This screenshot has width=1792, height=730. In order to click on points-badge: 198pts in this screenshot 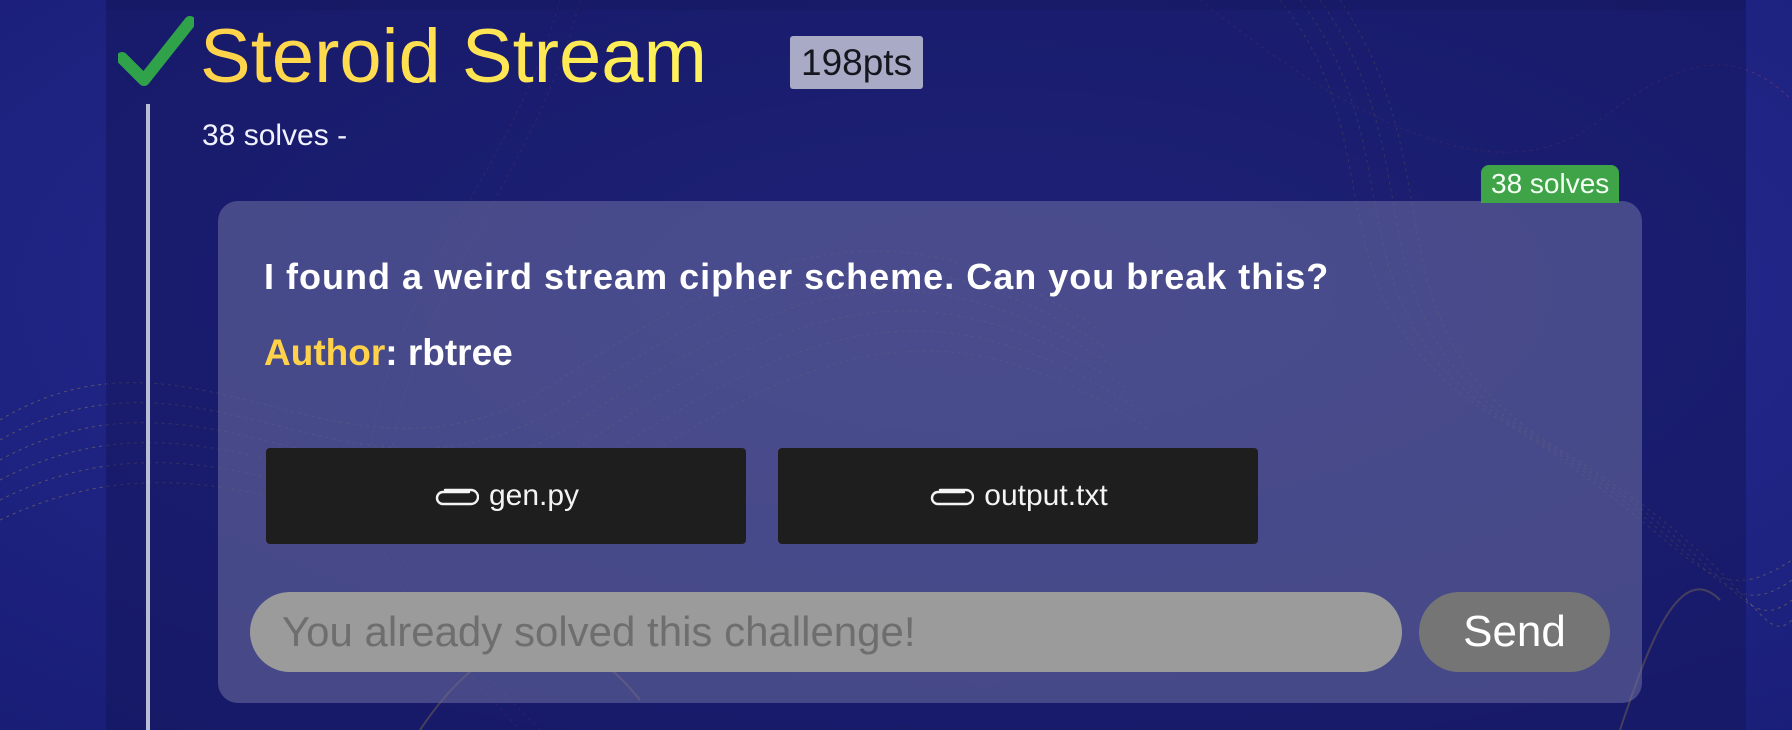, I will do `click(857, 62)`.